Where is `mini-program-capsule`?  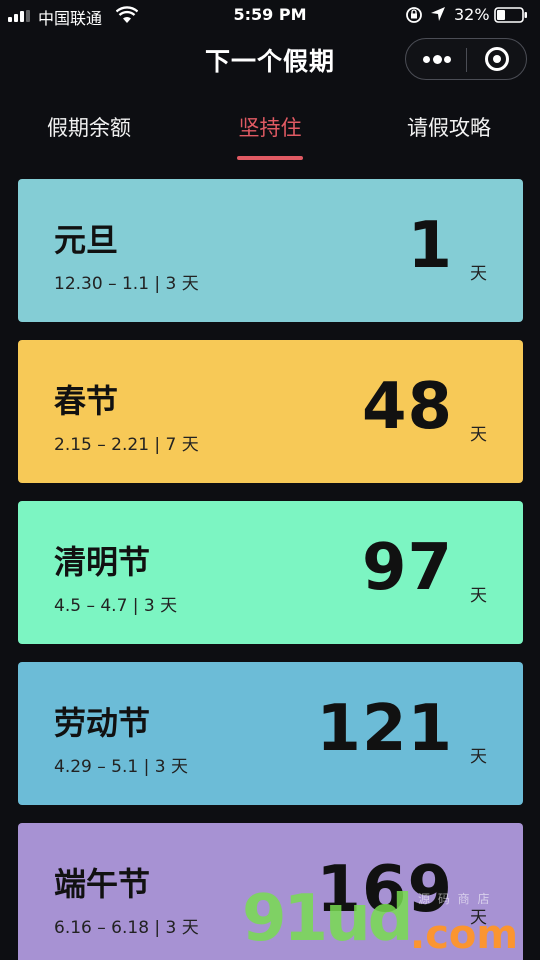 mini-program-capsule is located at coordinates (466, 59).